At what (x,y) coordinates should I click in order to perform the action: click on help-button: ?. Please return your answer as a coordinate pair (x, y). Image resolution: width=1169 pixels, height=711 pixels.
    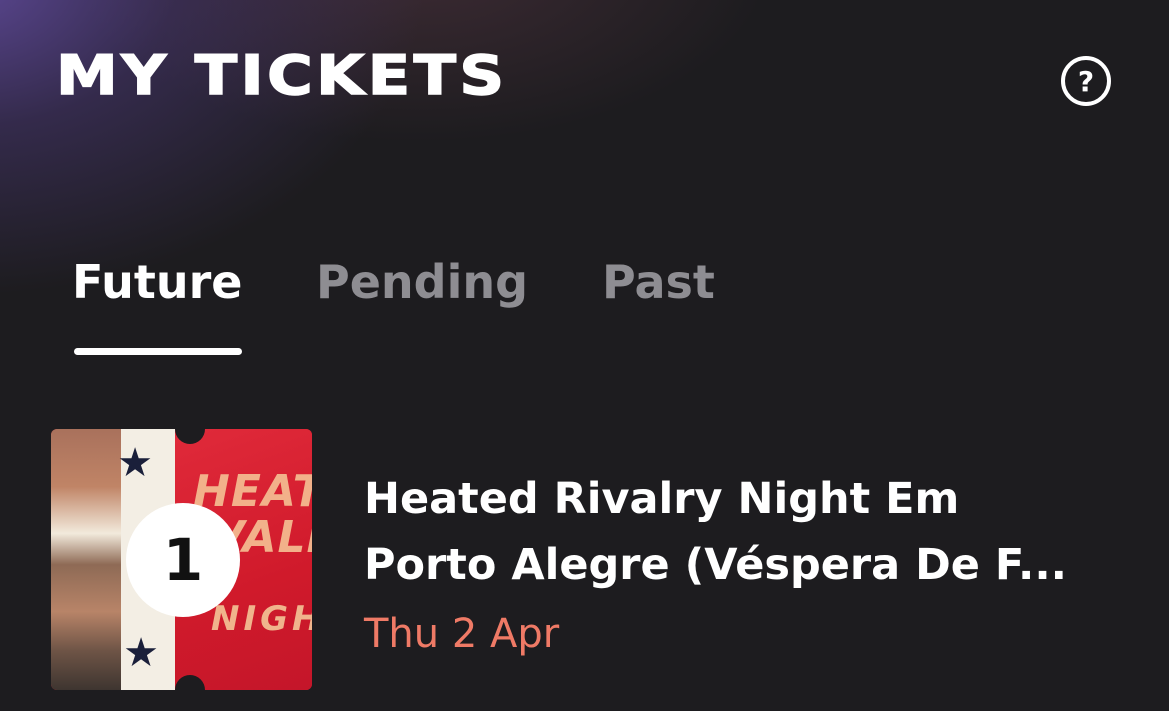
    Looking at the image, I should click on (1086, 81).